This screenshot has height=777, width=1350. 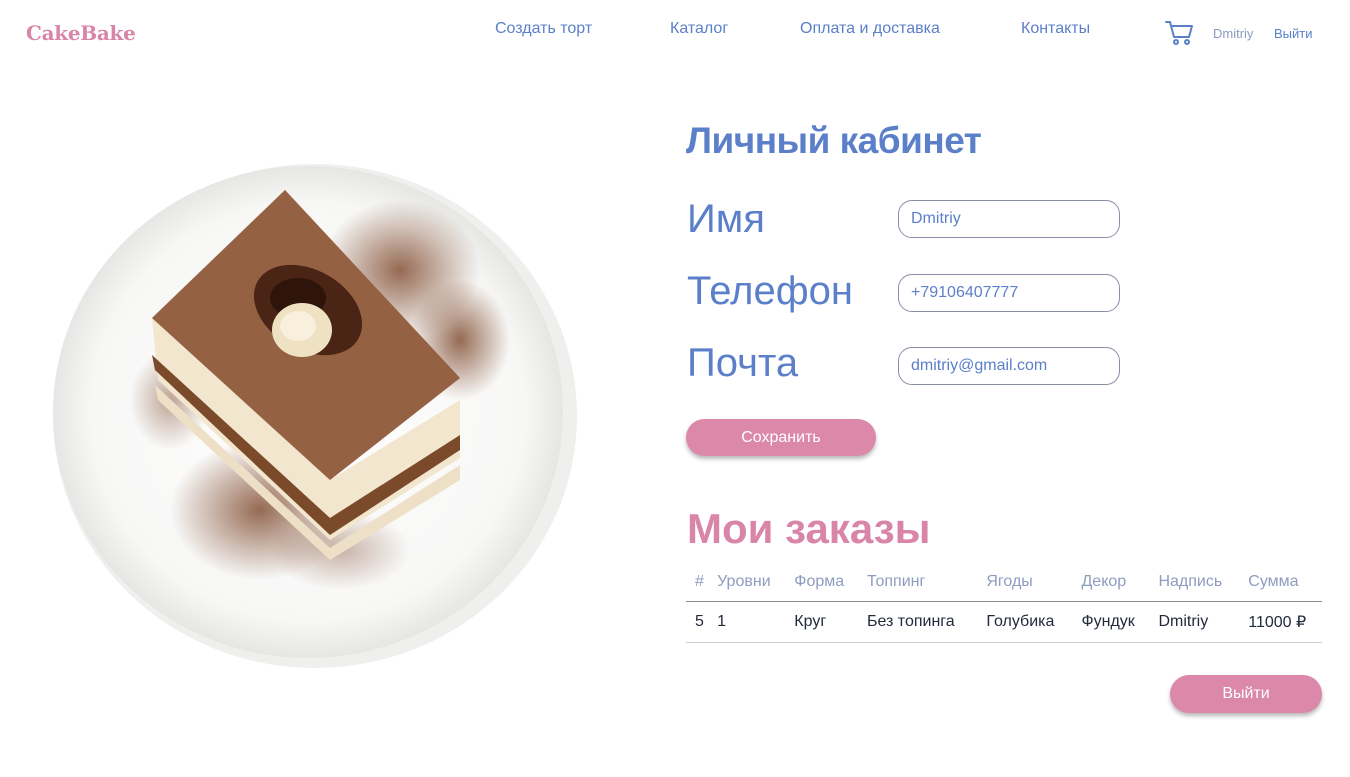 I want to click on cell-inscription: Dmitriy, so click(x=1194, y=622).